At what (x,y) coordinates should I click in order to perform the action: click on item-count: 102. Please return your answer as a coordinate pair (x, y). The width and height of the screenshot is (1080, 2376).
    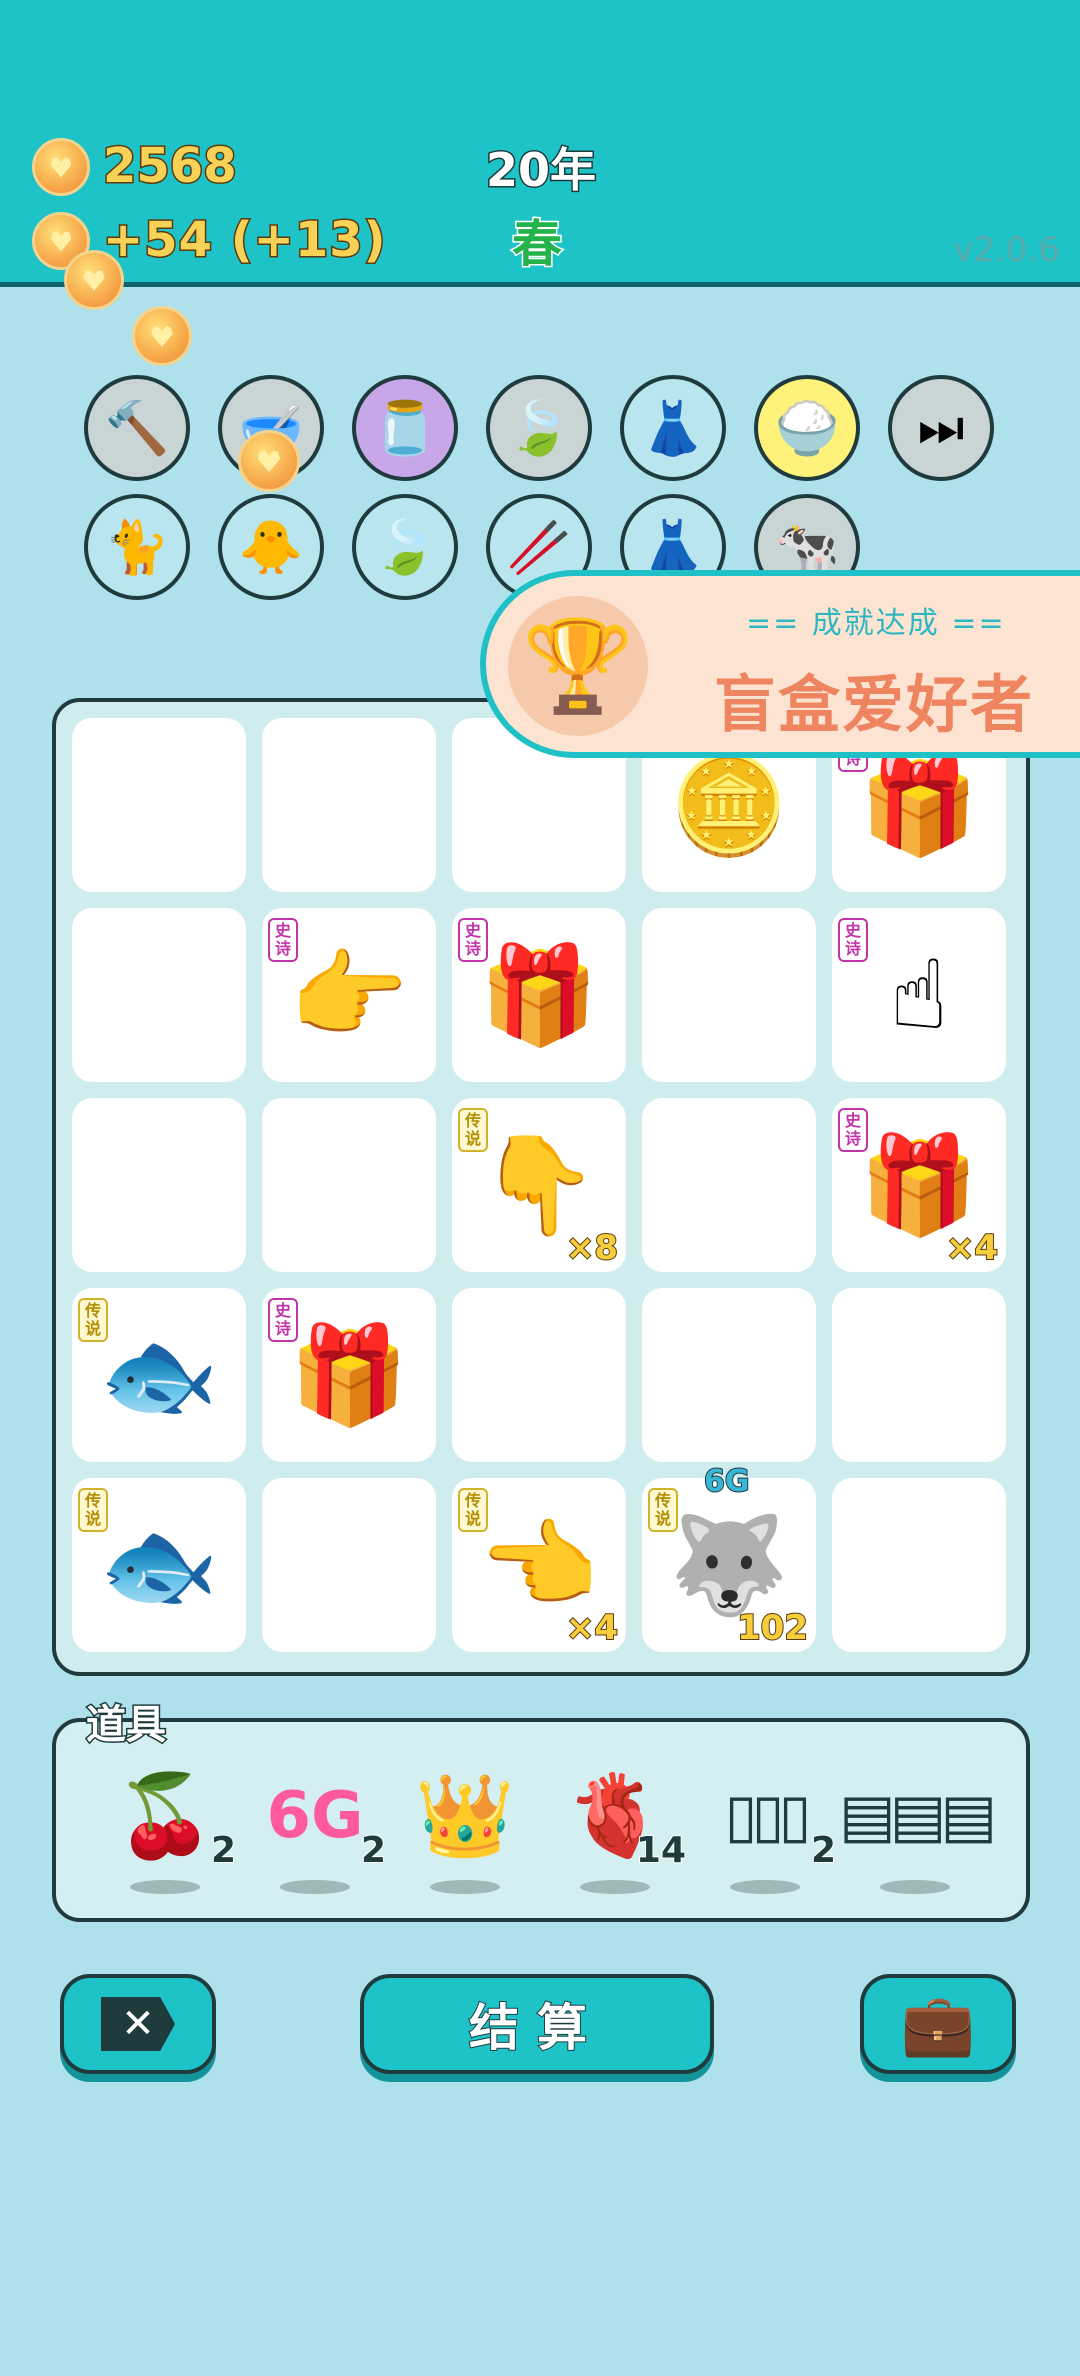
    Looking at the image, I should click on (772, 1628).